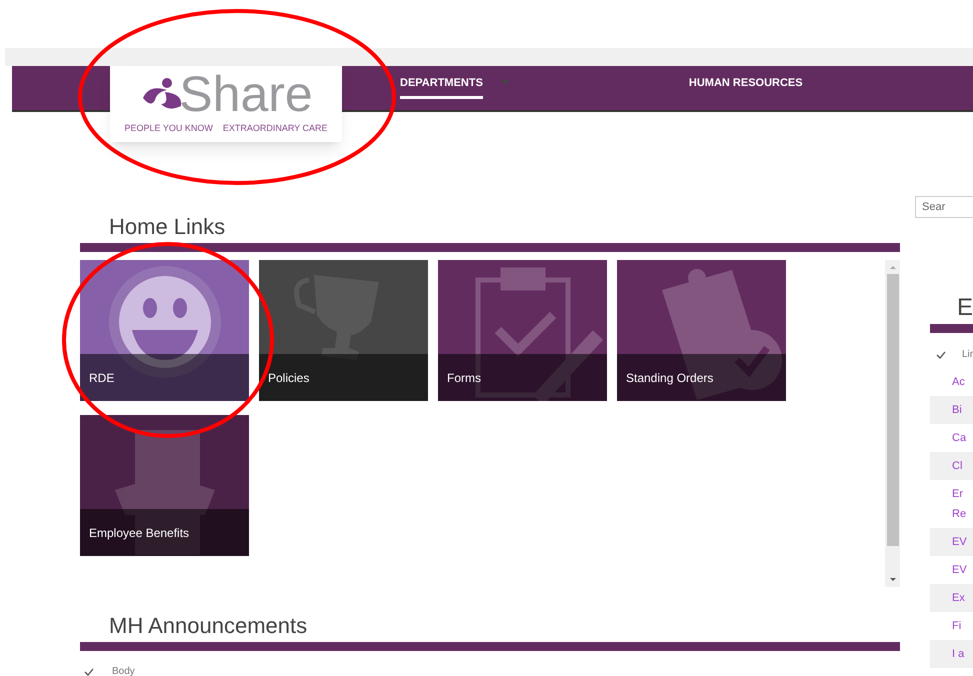  I want to click on section-title: Home Links, so click(167, 227).